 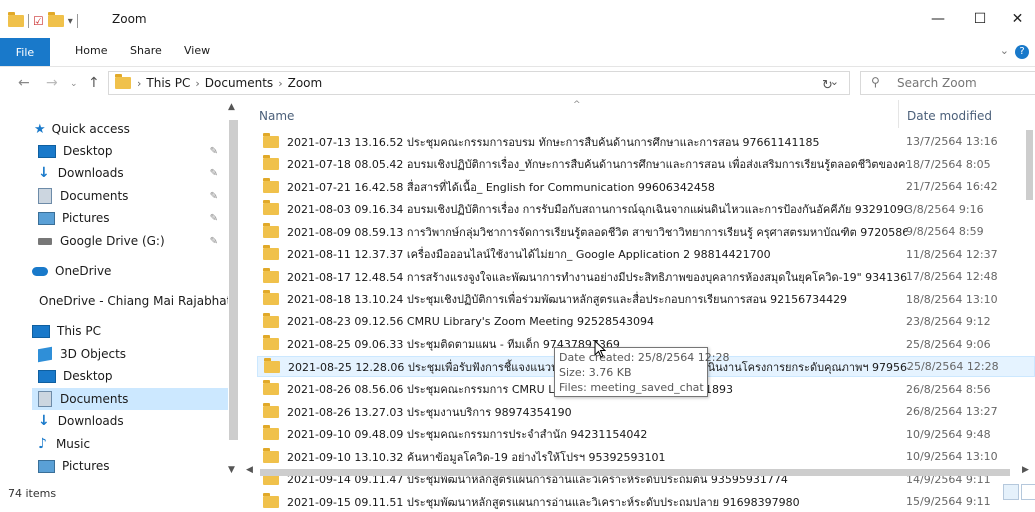 What do you see at coordinates (1017, 19) in the screenshot?
I see `close-button: ✕` at bounding box center [1017, 19].